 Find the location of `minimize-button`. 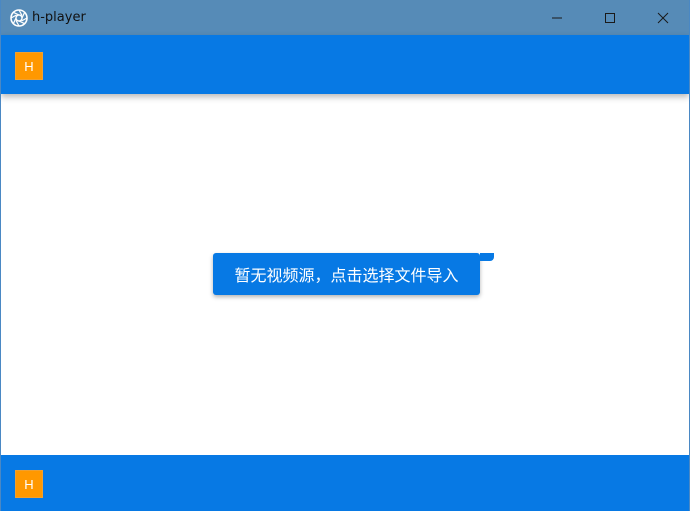

minimize-button is located at coordinates (556, 17).